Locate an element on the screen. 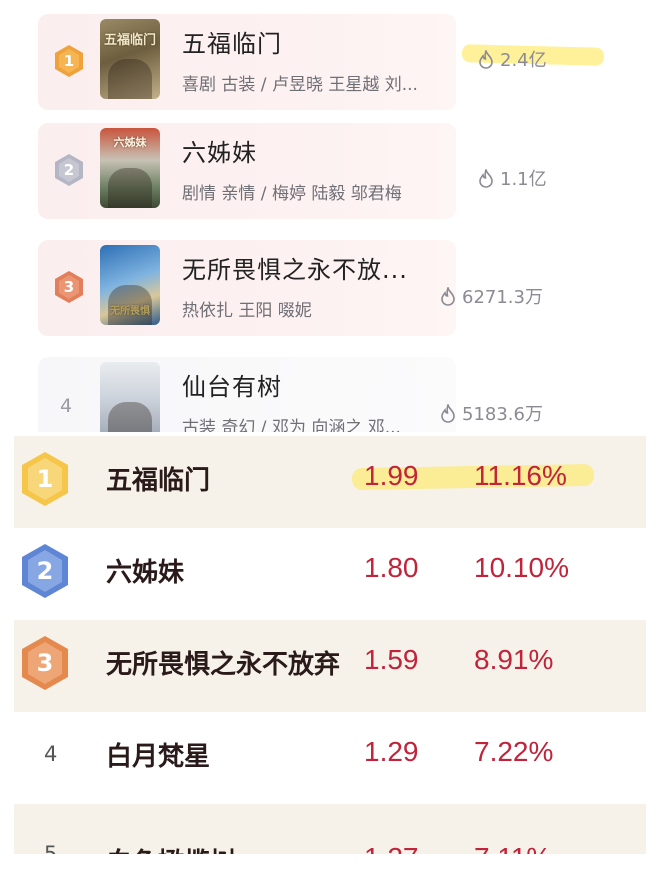 Image resolution: width=660 pixels, height=870 pixels. rank-badge-blue: 2 is located at coordinates (45, 571).